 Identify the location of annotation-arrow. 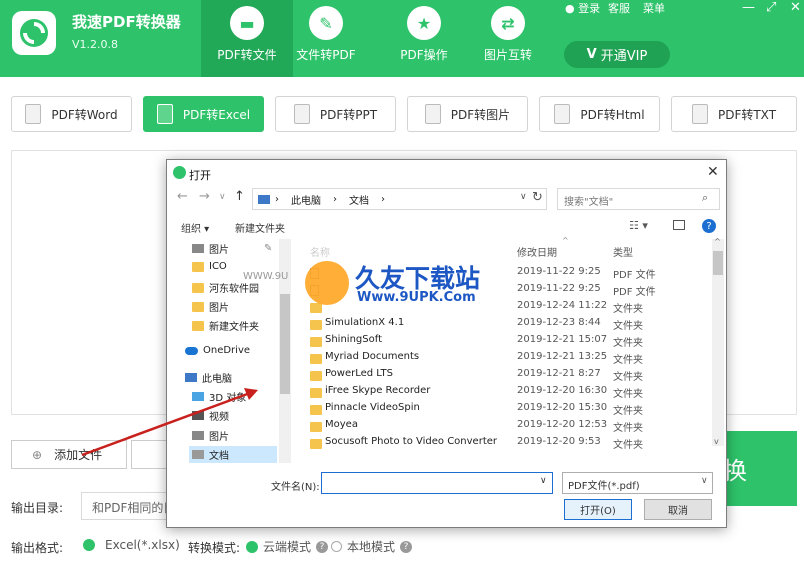
(169, 422).